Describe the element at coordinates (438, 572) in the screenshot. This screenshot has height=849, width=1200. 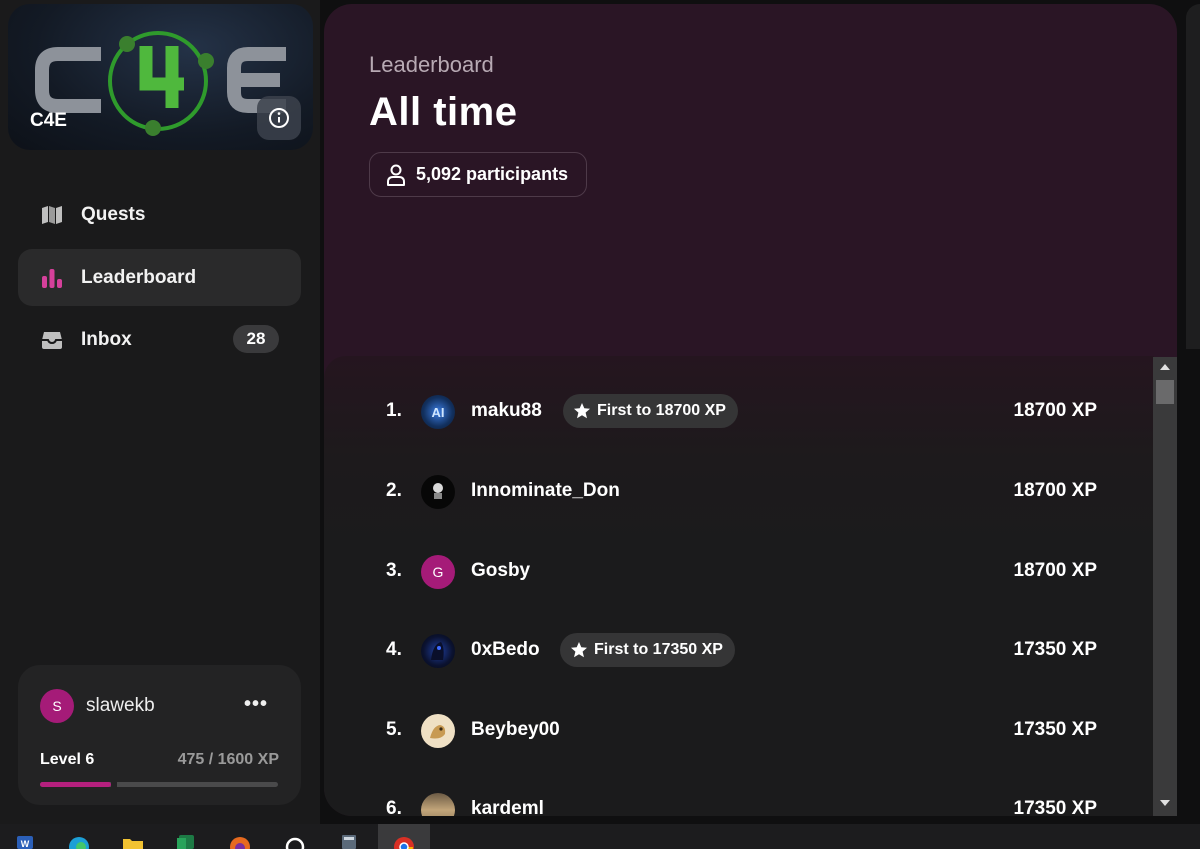
I see `avatar: G` at that location.